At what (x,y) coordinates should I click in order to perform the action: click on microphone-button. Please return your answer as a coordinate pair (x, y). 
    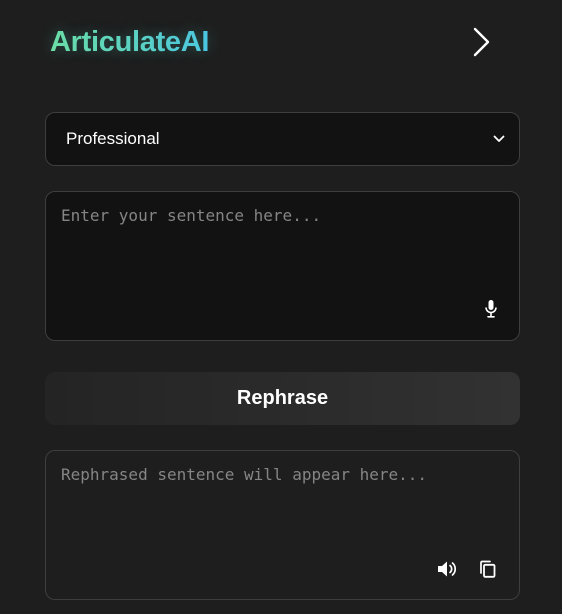
    Looking at the image, I should click on (491, 309).